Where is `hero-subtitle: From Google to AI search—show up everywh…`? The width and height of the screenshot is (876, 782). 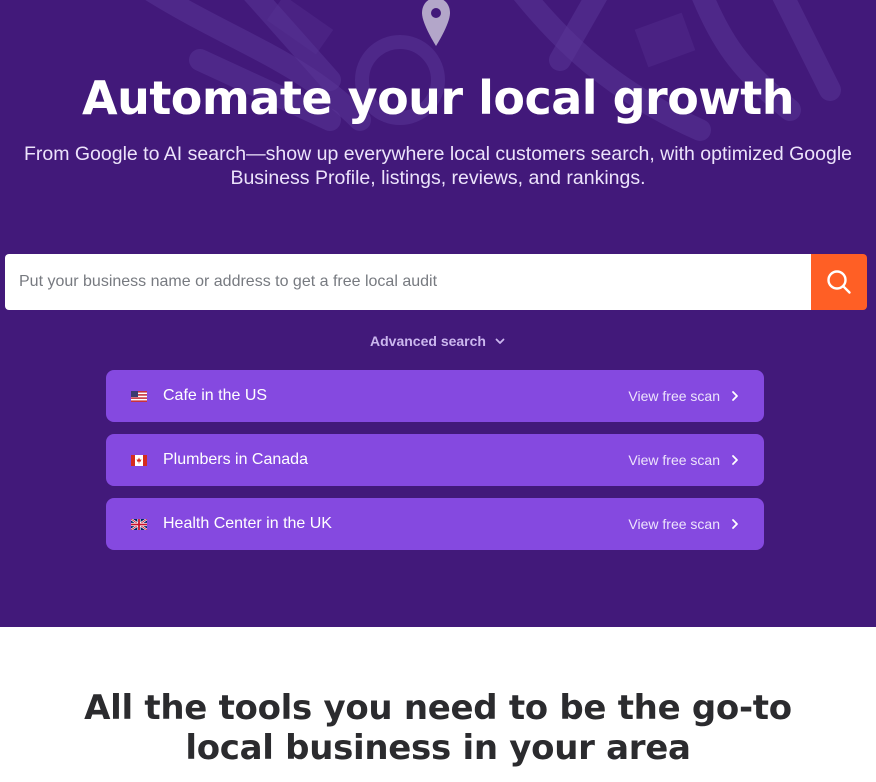 hero-subtitle: From Google to AI search—show up everywh… is located at coordinates (438, 166).